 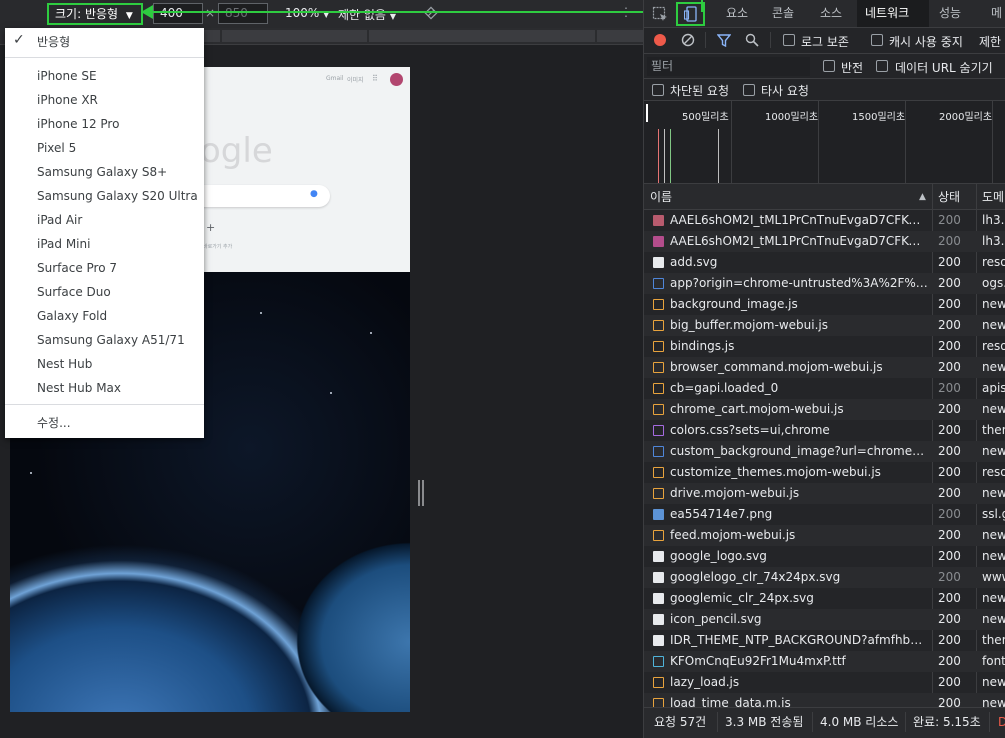 I want to click on request-name: browser_command.mojom-webui.js, so click(x=776, y=367).